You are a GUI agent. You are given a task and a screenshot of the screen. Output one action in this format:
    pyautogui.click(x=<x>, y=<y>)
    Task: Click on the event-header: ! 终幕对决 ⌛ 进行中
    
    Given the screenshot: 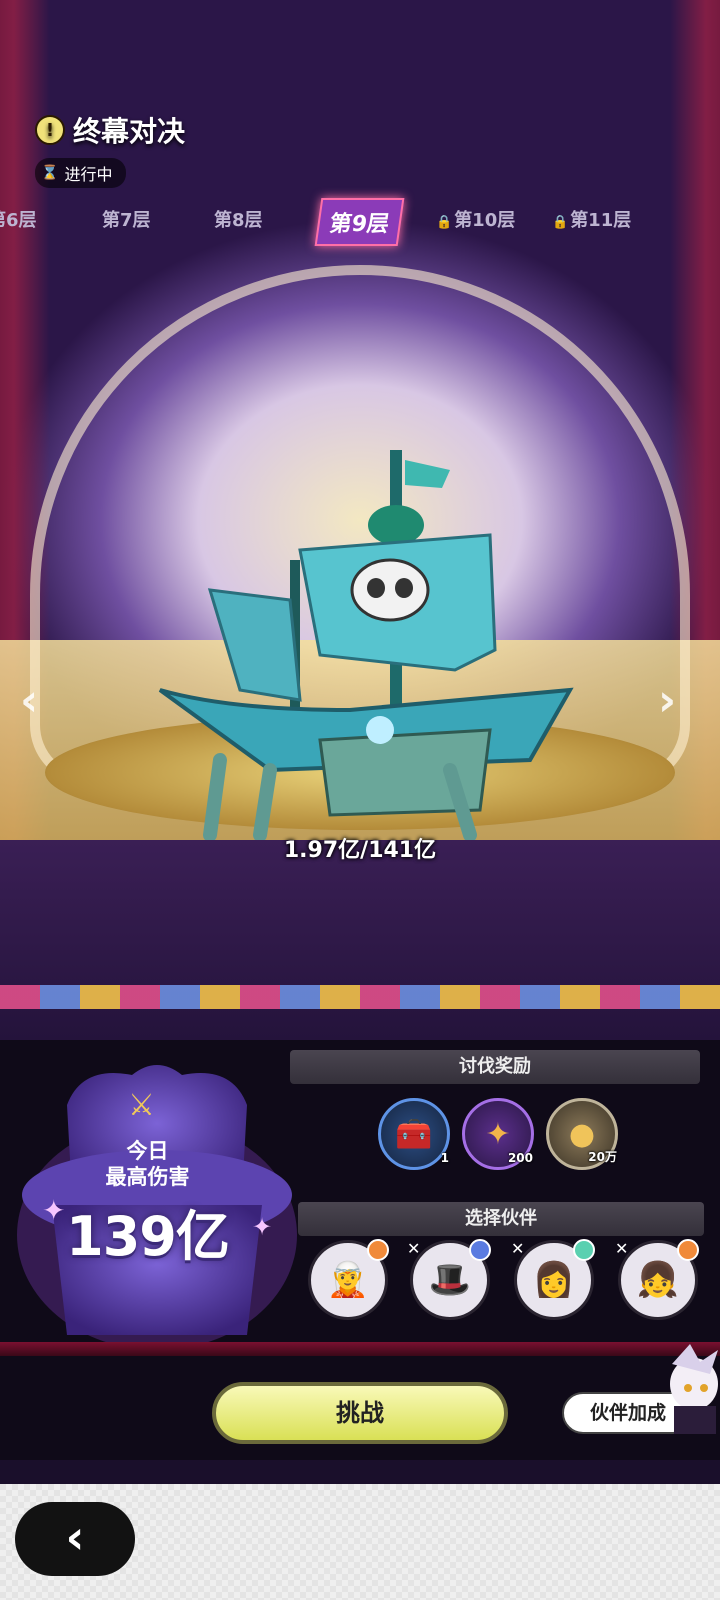 What is the action you would take?
    pyautogui.click(x=110, y=149)
    